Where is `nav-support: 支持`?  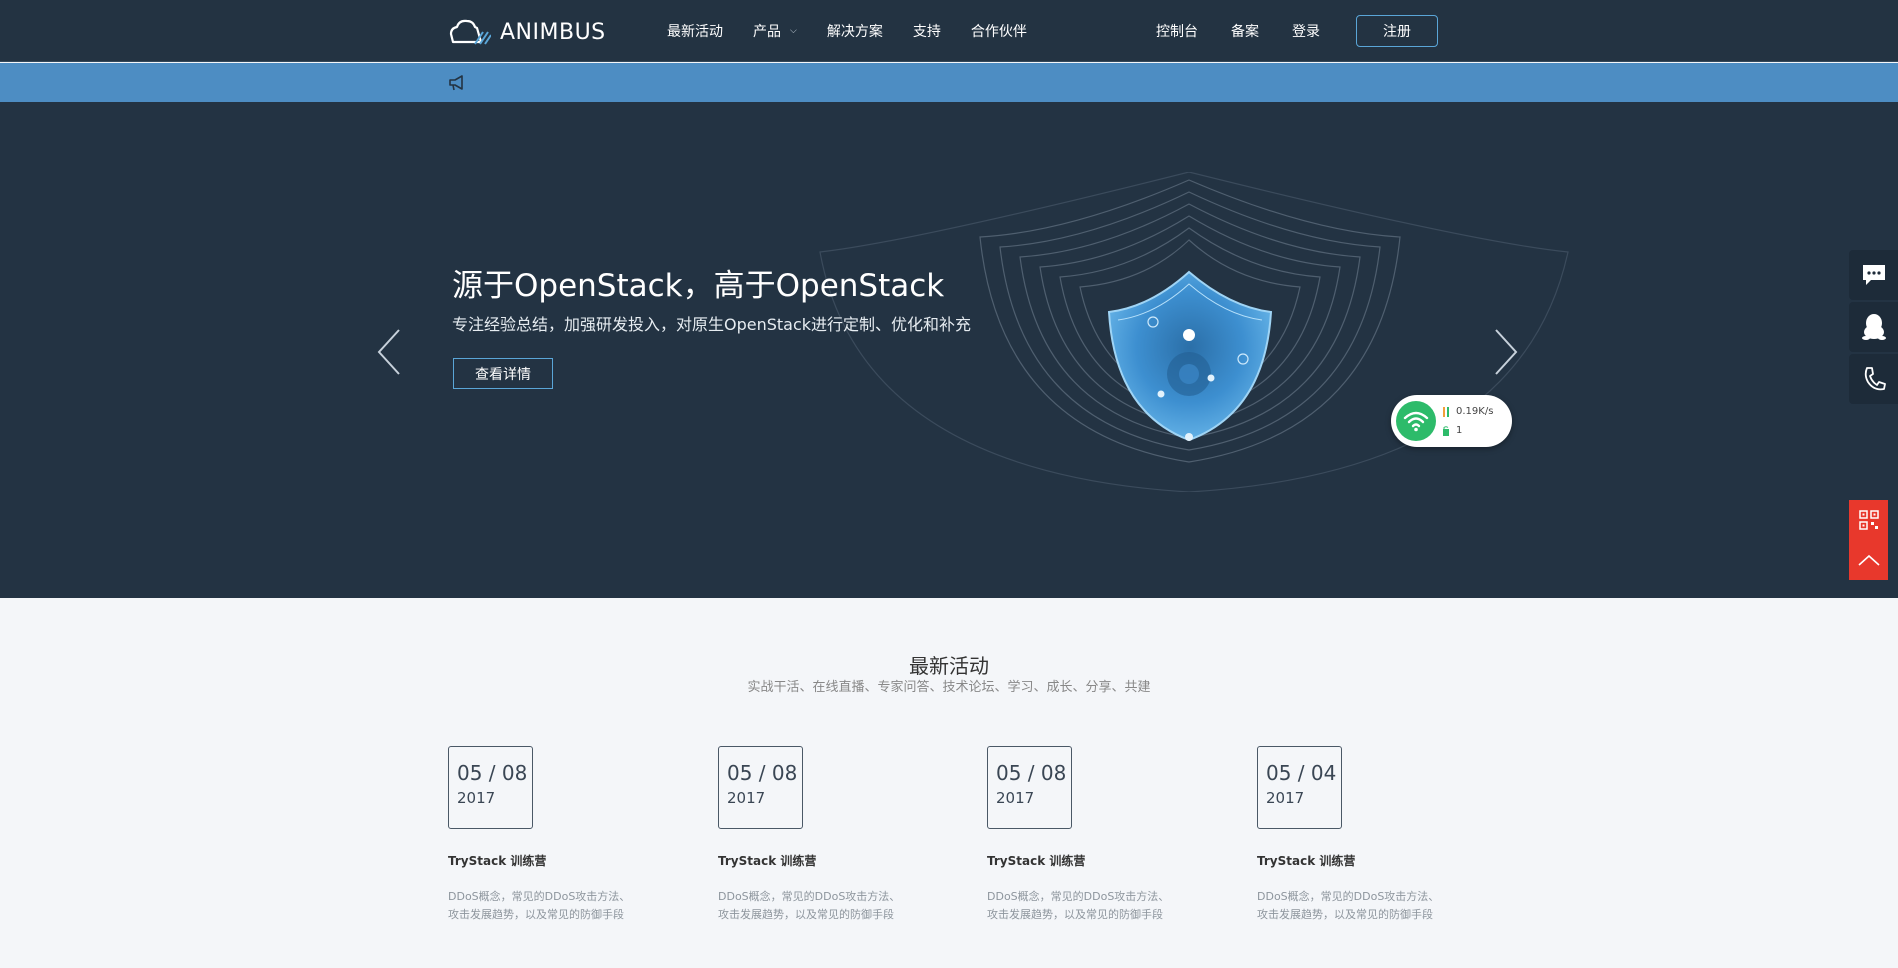 nav-support: 支持 is located at coordinates (927, 31).